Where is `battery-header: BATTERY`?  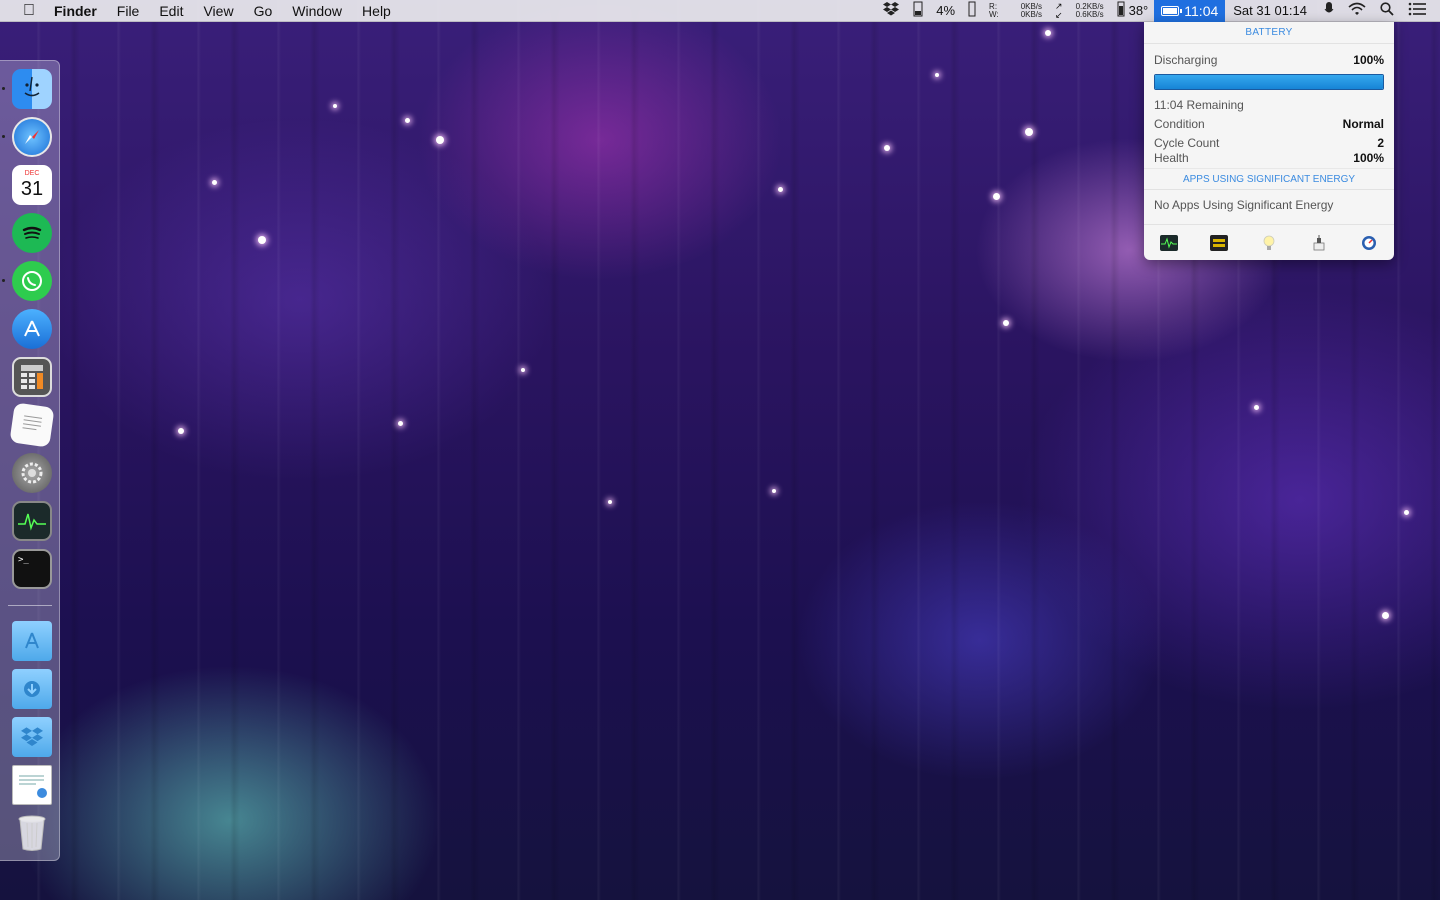
battery-header: BATTERY is located at coordinates (1269, 33).